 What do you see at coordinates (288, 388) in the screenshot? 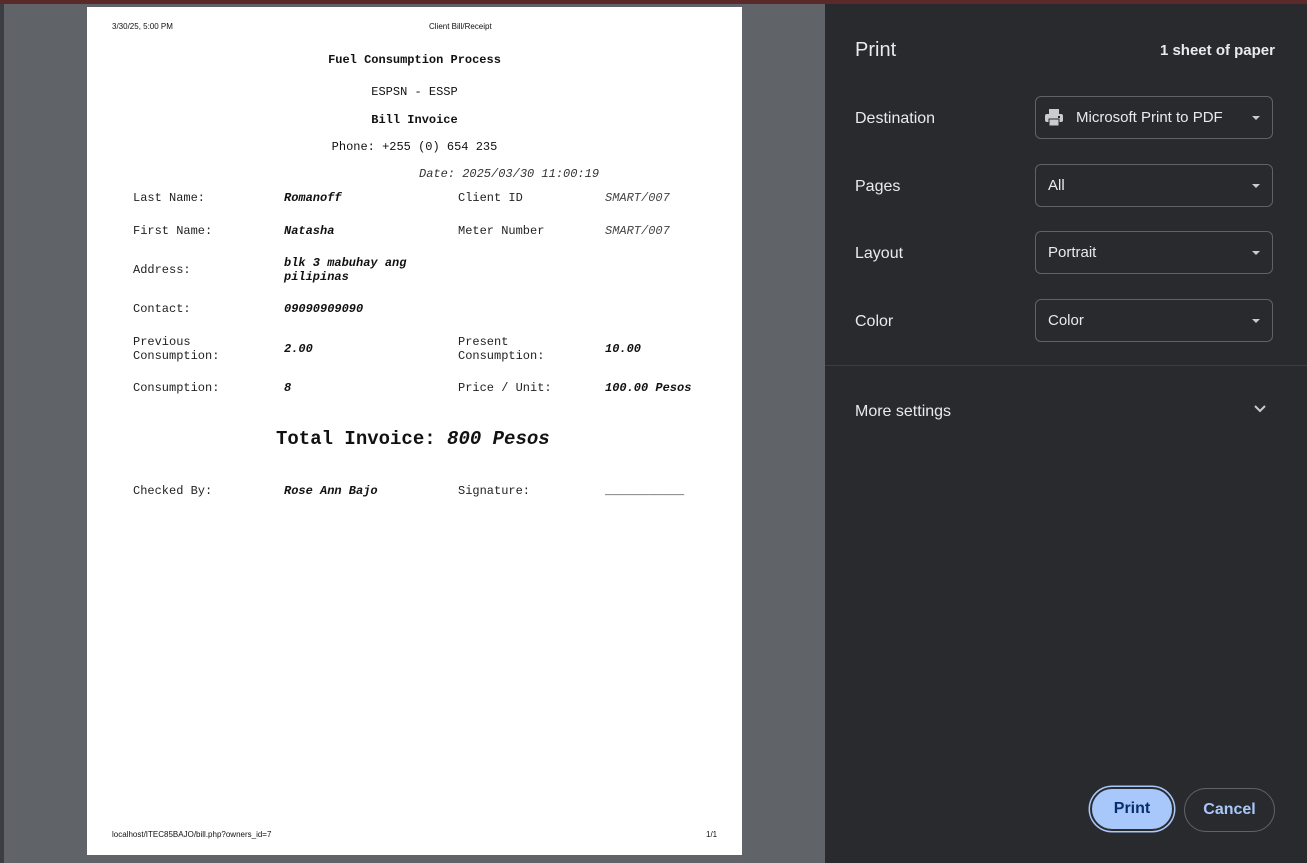
I see `consumption-value: 8` at bounding box center [288, 388].